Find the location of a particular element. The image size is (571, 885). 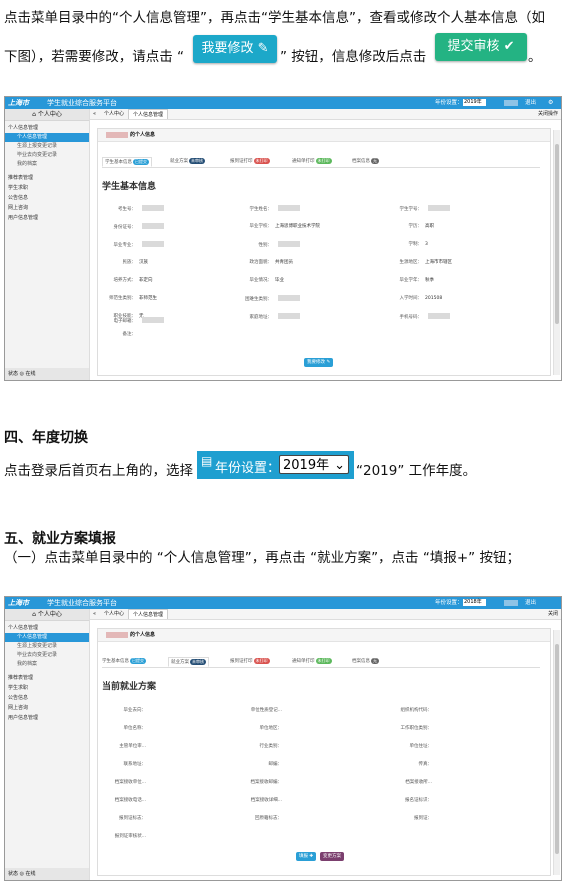

gear-icon: ⚙ is located at coordinates (550, 103).